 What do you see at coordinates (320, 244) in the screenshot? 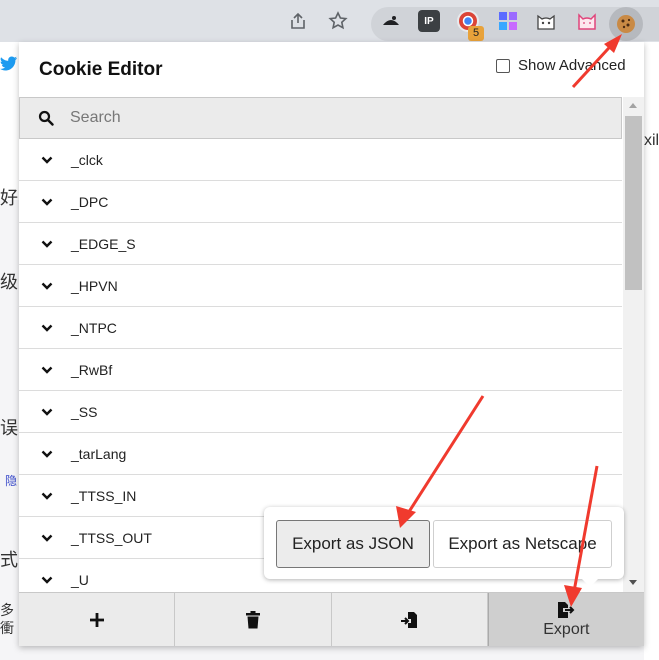
I see `cookie-row: _EDGE_S` at bounding box center [320, 244].